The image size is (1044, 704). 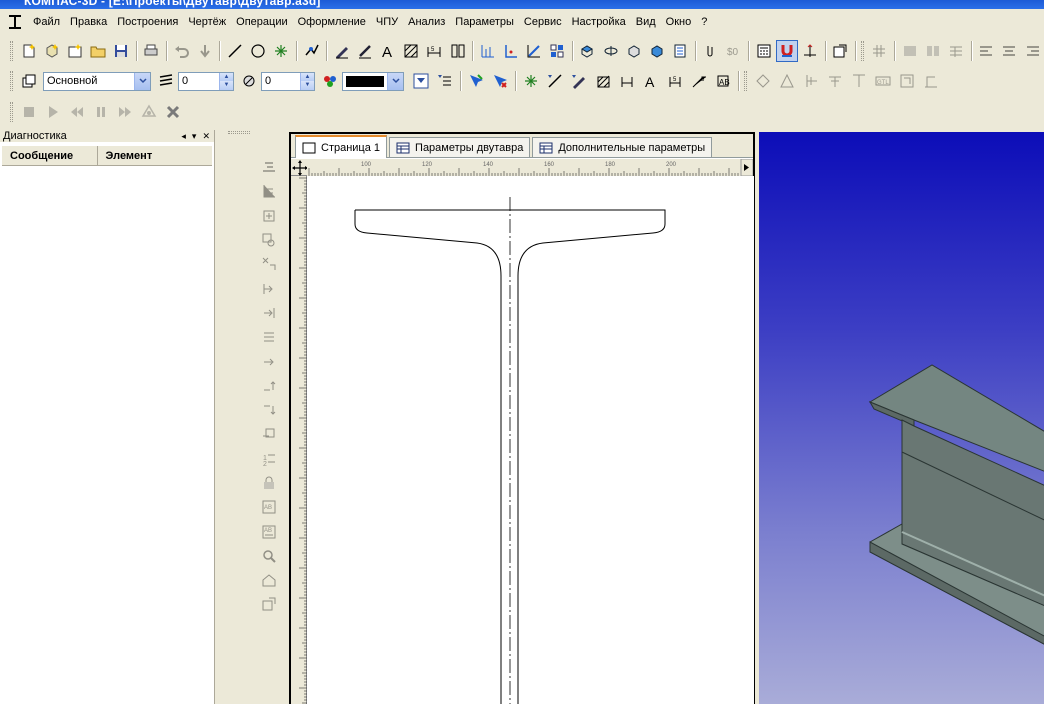 I want to click on measure-icon, so click(x=534, y=51).